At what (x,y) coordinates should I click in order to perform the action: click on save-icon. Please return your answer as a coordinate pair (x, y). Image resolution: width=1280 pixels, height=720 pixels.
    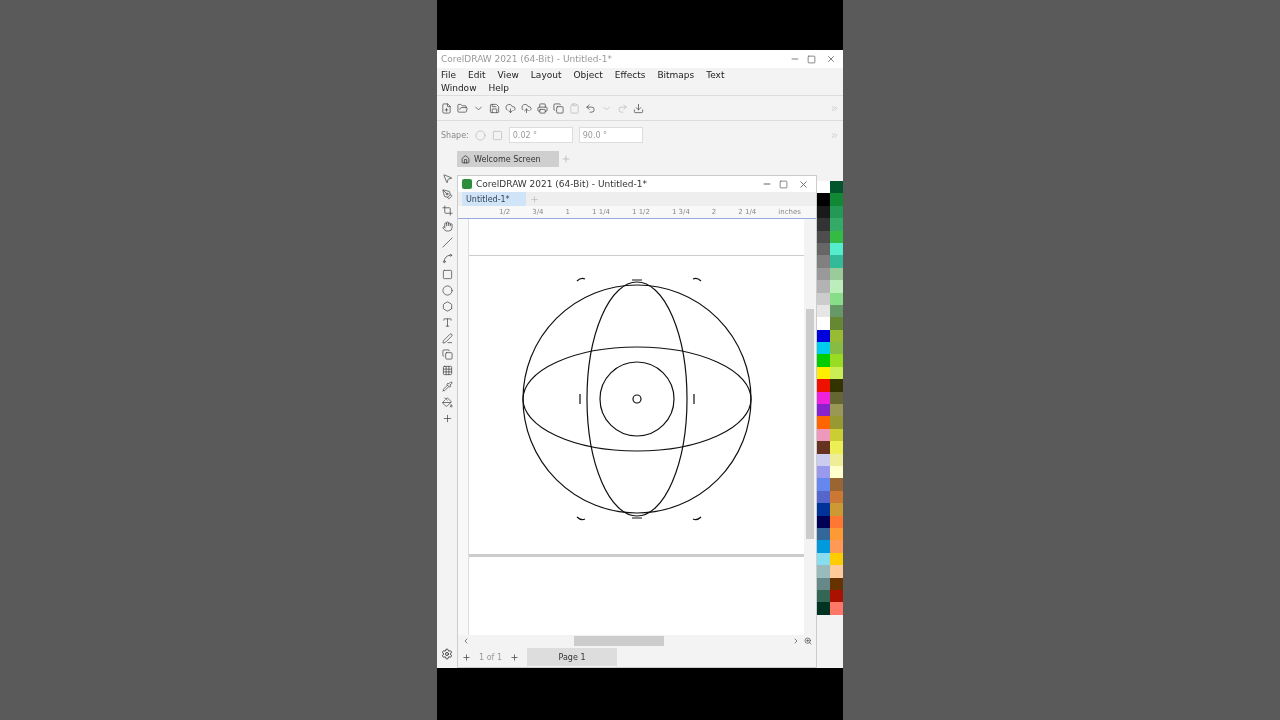
    Looking at the image, I should click on (494, 108).